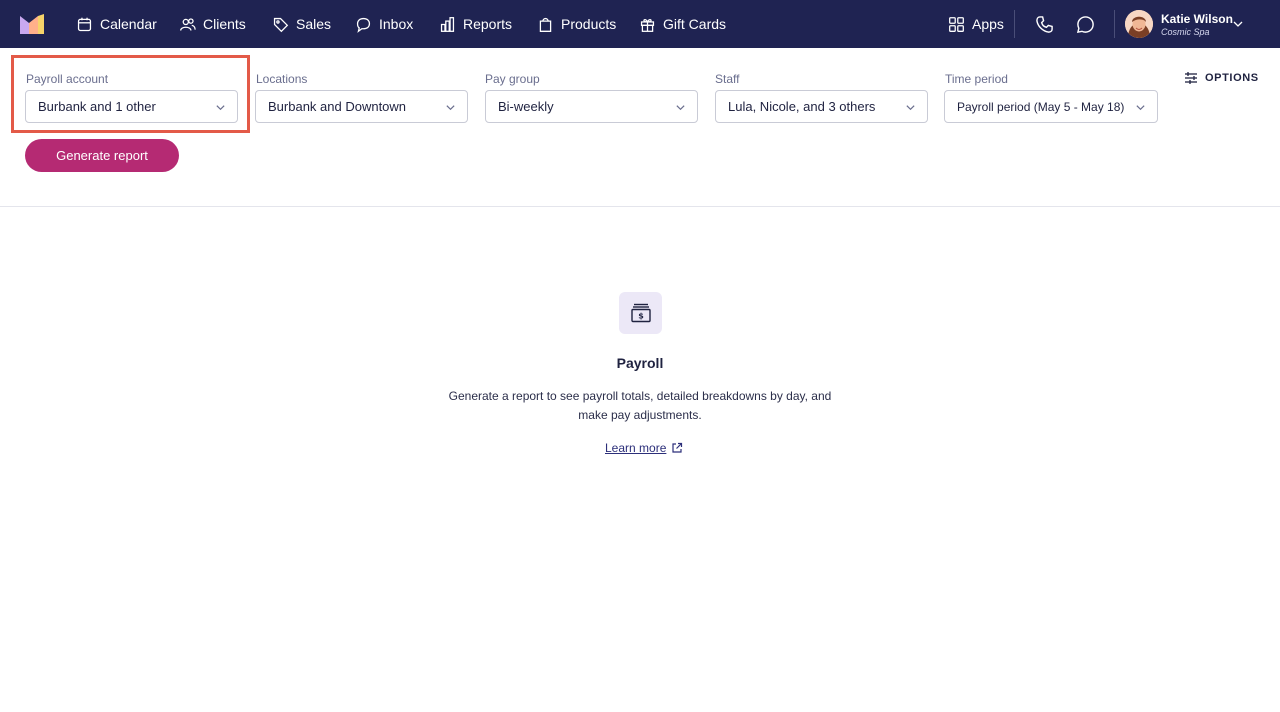 The height and width of the screenshot is (712, 1280). I want to click on nav-reports: Reports, so click(475, 24).